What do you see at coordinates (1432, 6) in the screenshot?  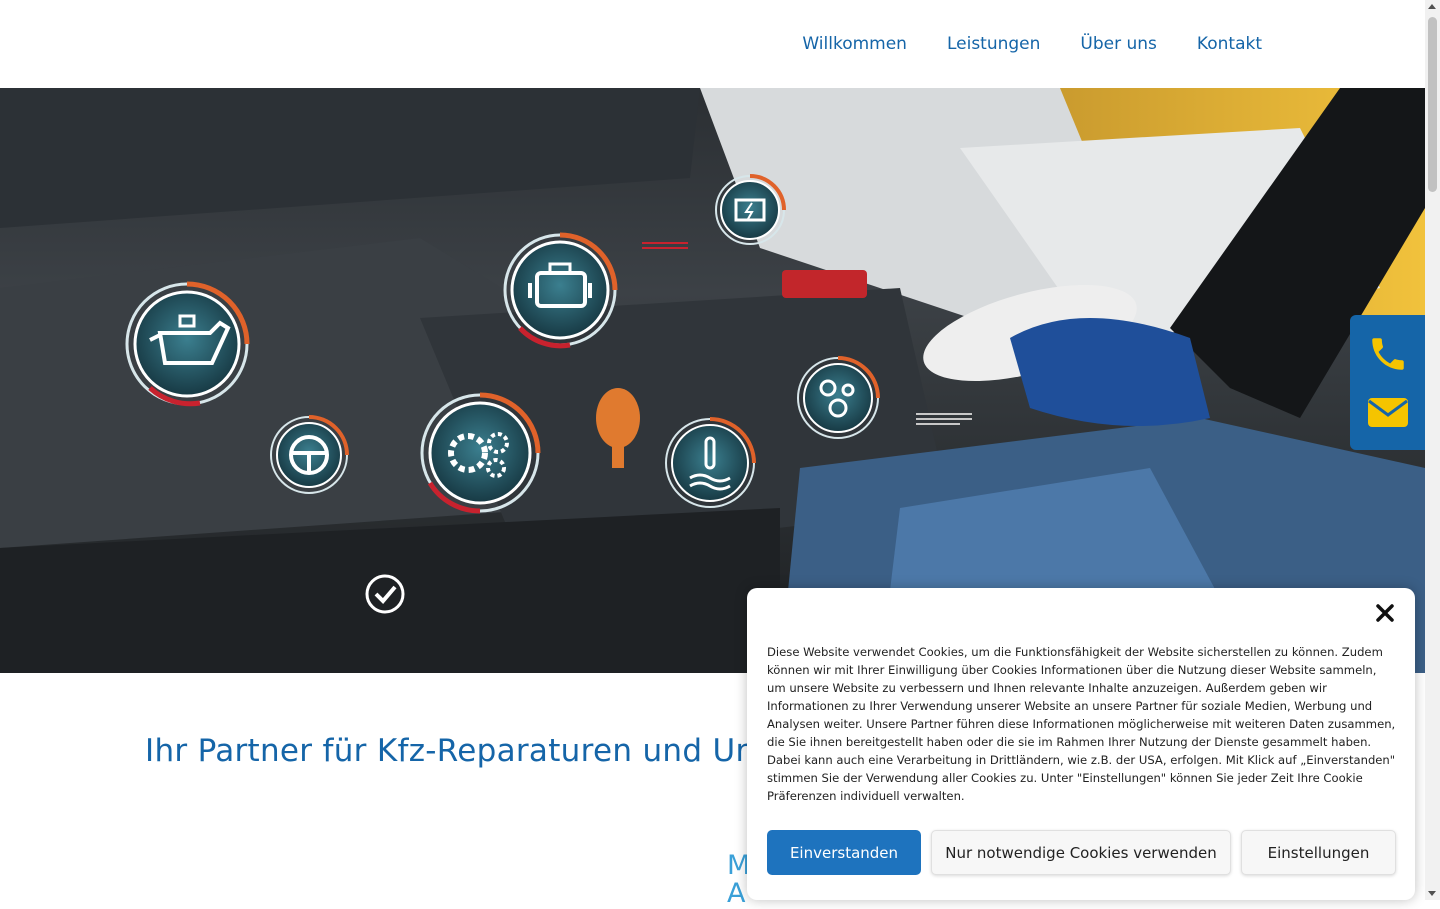 I see `scroll-up-arrow-icon` at bounding box center [1432, 6].